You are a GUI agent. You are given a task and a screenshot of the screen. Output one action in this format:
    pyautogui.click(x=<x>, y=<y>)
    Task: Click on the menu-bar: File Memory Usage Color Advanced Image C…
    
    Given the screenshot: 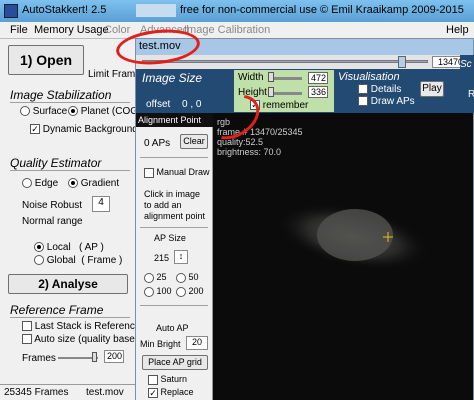 What is the action you would take?
    pyautogui.click(x=237, y=30)
    